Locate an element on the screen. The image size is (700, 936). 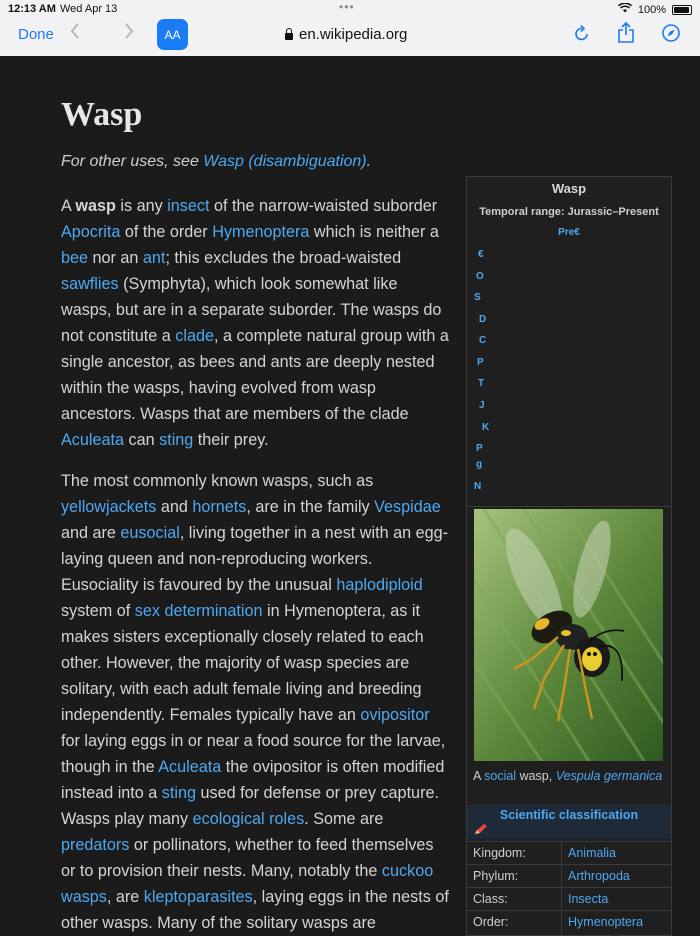
link-wasp-disambiguation: Wasp (disambiguation) is located at coordinates (284, 161).